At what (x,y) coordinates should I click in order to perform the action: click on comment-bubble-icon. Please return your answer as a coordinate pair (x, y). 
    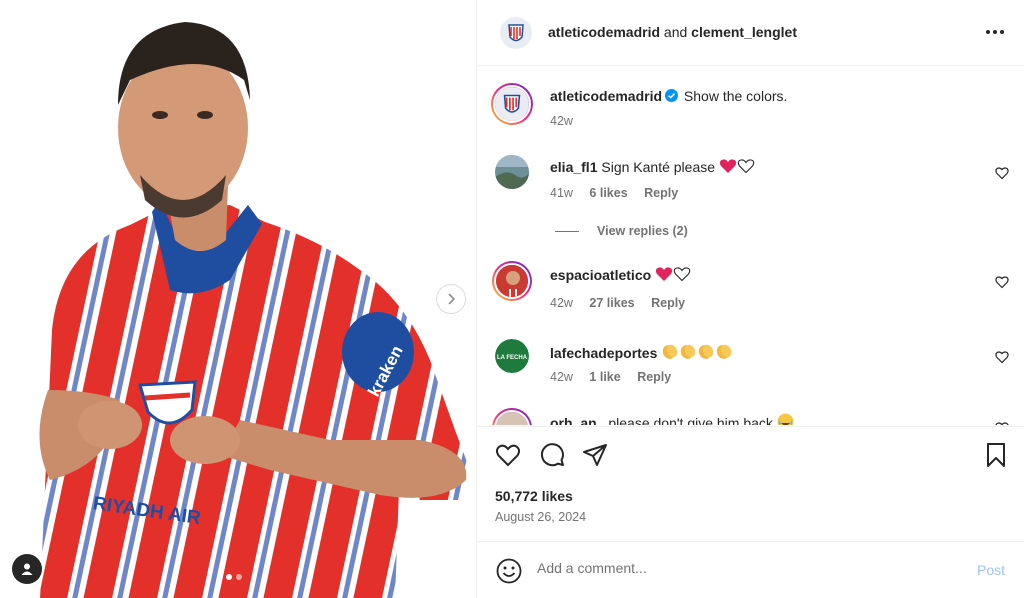
    Looking at the image, I should click on (552, 455).